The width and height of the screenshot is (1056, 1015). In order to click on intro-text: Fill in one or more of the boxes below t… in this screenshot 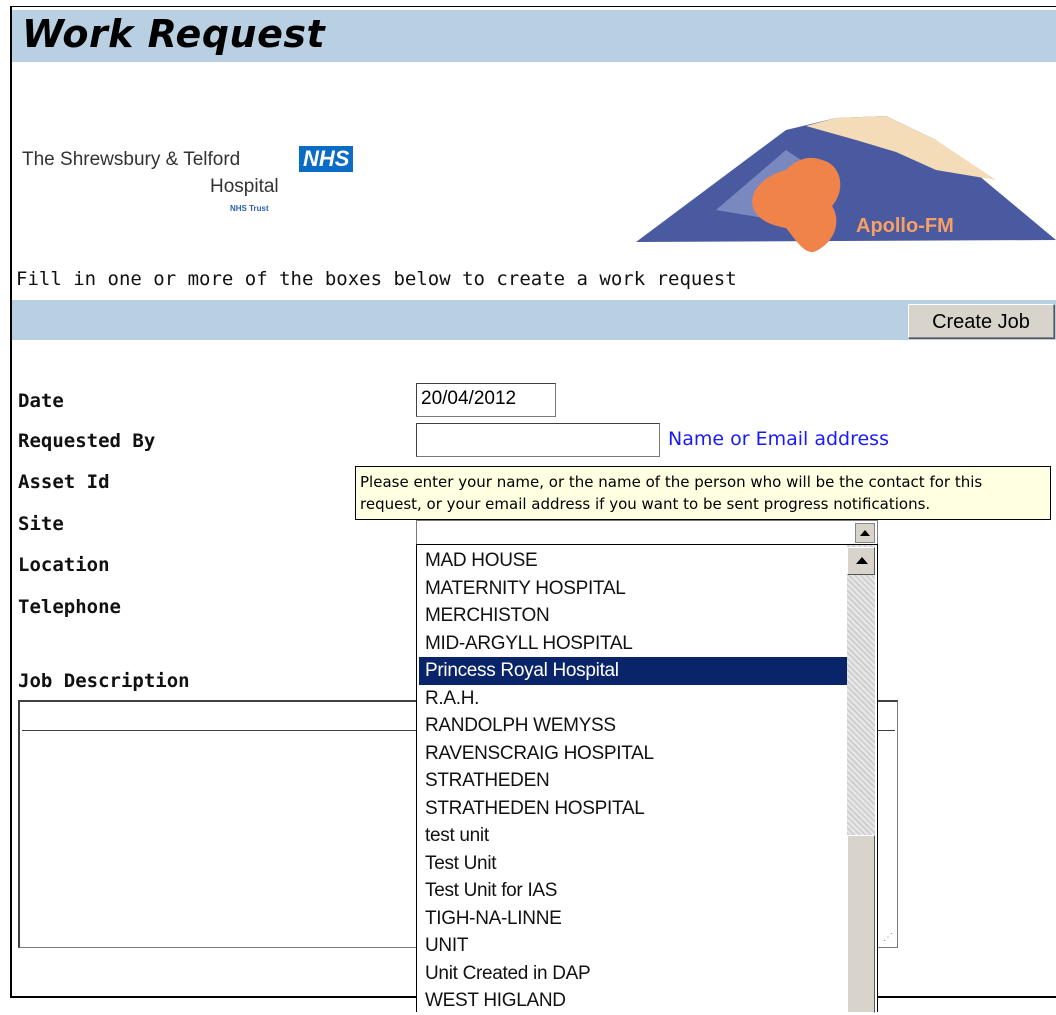, I will do `click(376, 279)`.